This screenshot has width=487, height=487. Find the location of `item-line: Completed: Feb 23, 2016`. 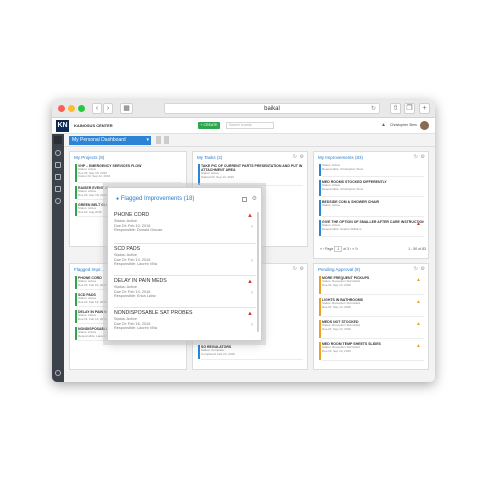

item-line: Completed: Feb 23, 2016 is located at coordinates (218, 354).